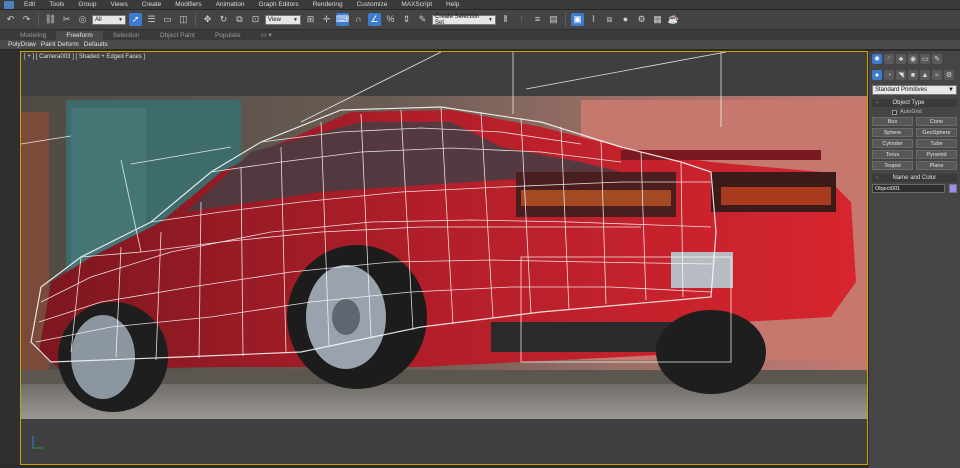 The height and width of the screenshot is (468, 960). I want to click on layer-explorer-icon: ≡, so click(537, 19).